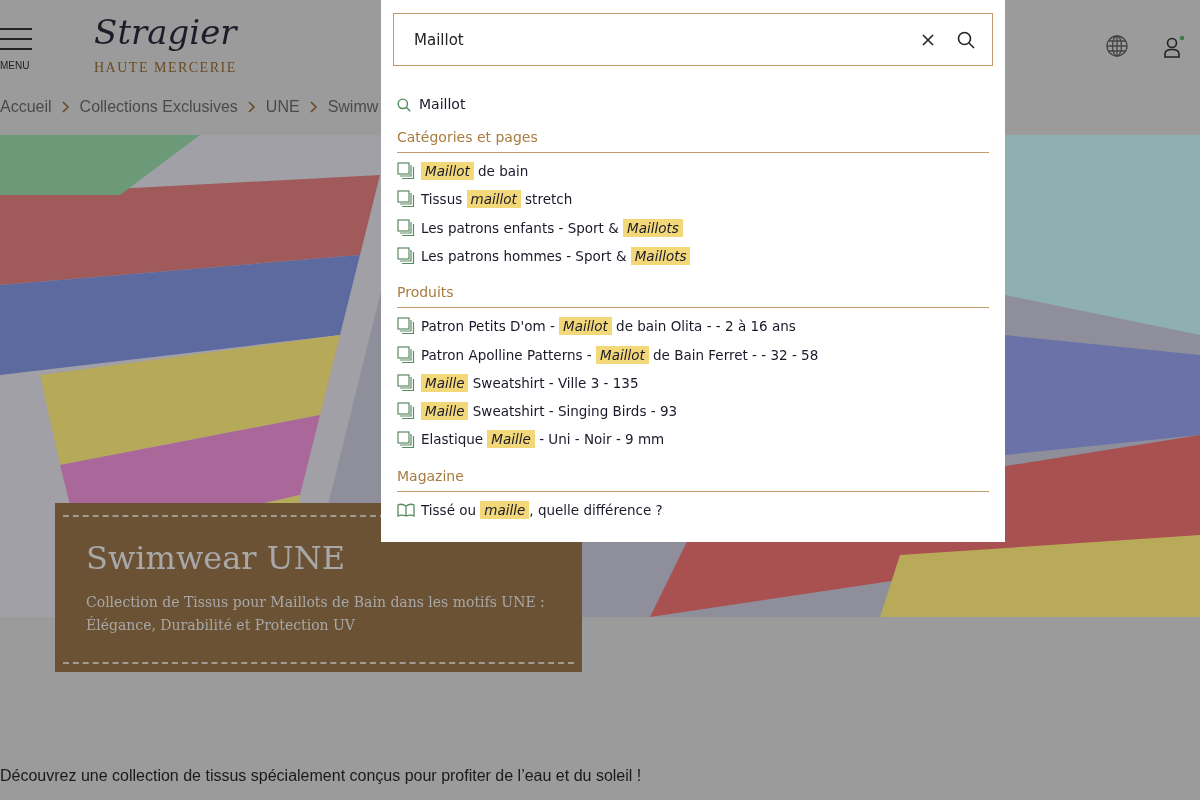  Describe the element at coordinates (540, 227) in the screenshot. I see `search-result: Les patrons enfants - Sport & Maillots` at that location.